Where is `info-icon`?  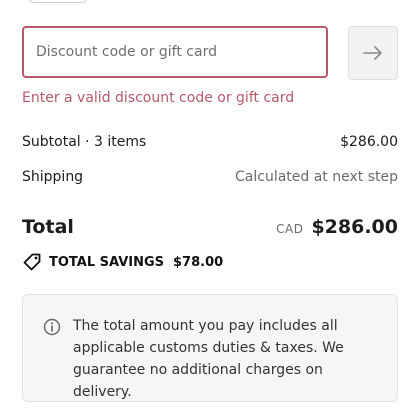 info-icon is located at coordinates (52, 327).